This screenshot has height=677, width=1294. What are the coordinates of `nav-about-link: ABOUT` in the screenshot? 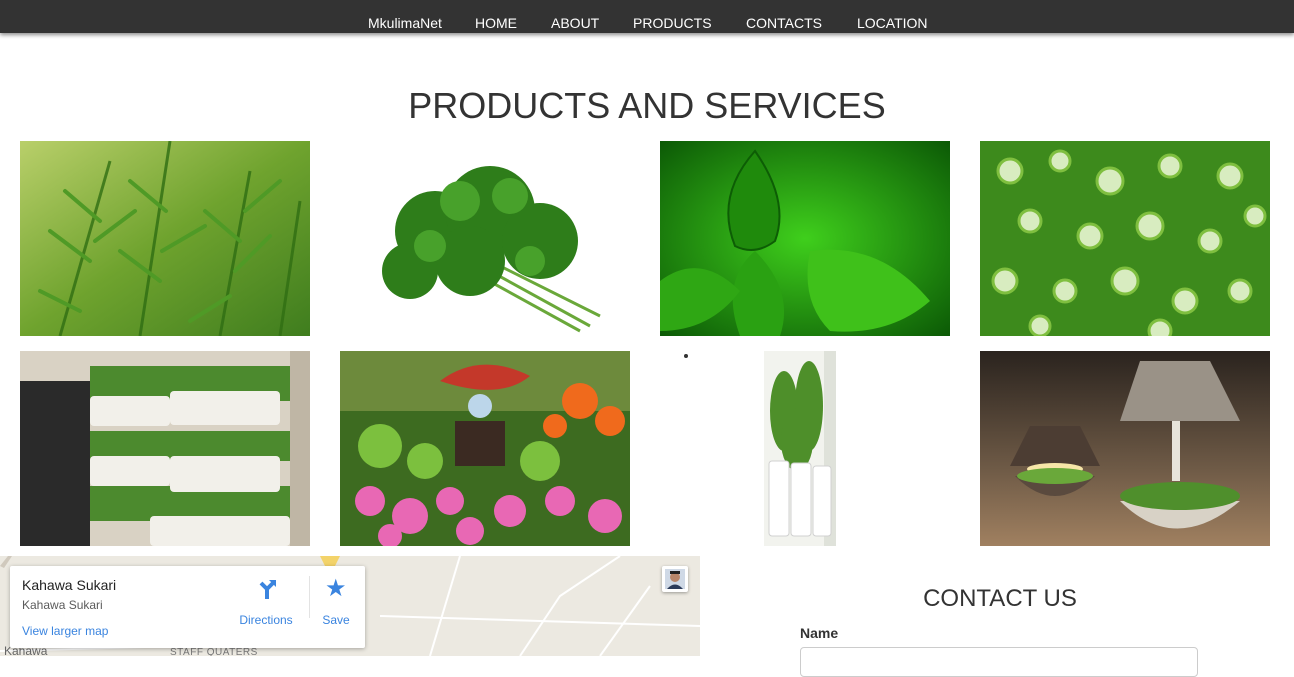 It's located at (575, 23).